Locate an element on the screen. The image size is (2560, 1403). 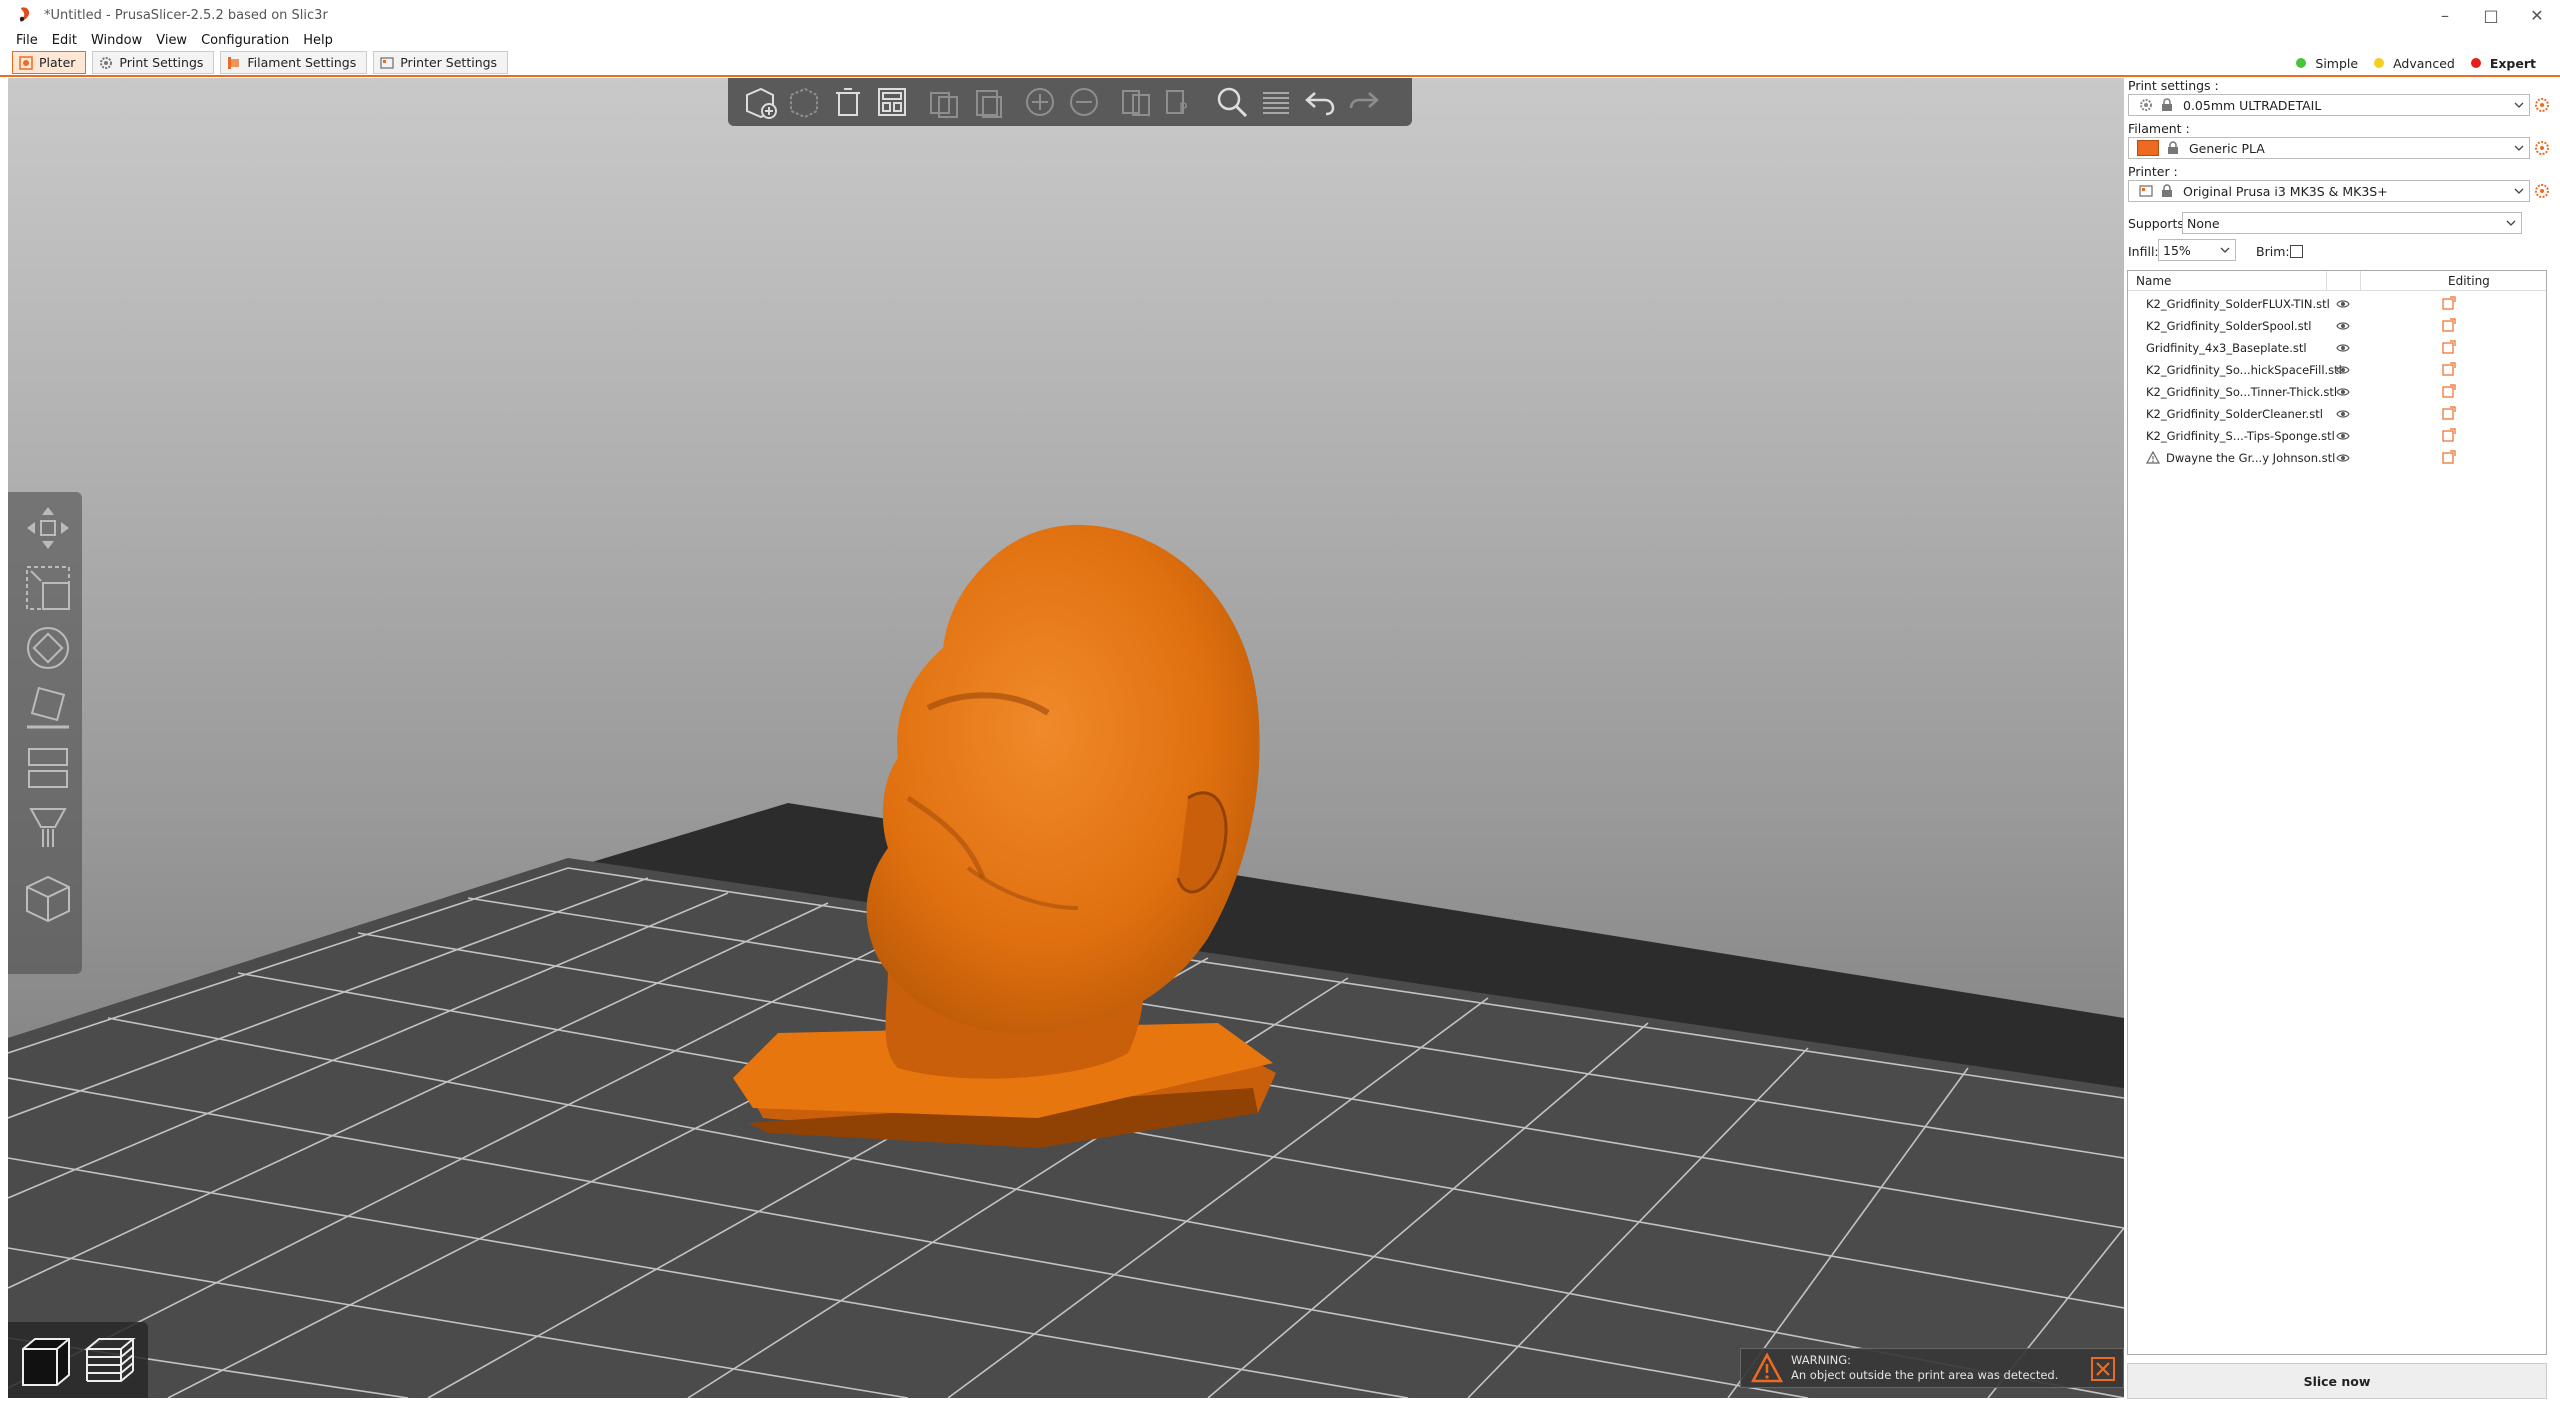
tab-plater: Plater is located at coordinates (49, 62).